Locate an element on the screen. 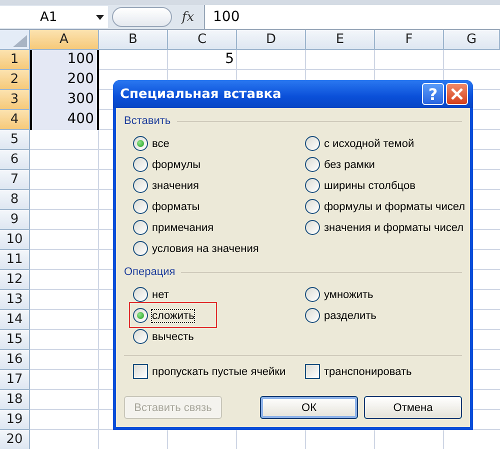 This screenshot has height=449, width=500. row-header: 20 is located at coordinates (15, 439).